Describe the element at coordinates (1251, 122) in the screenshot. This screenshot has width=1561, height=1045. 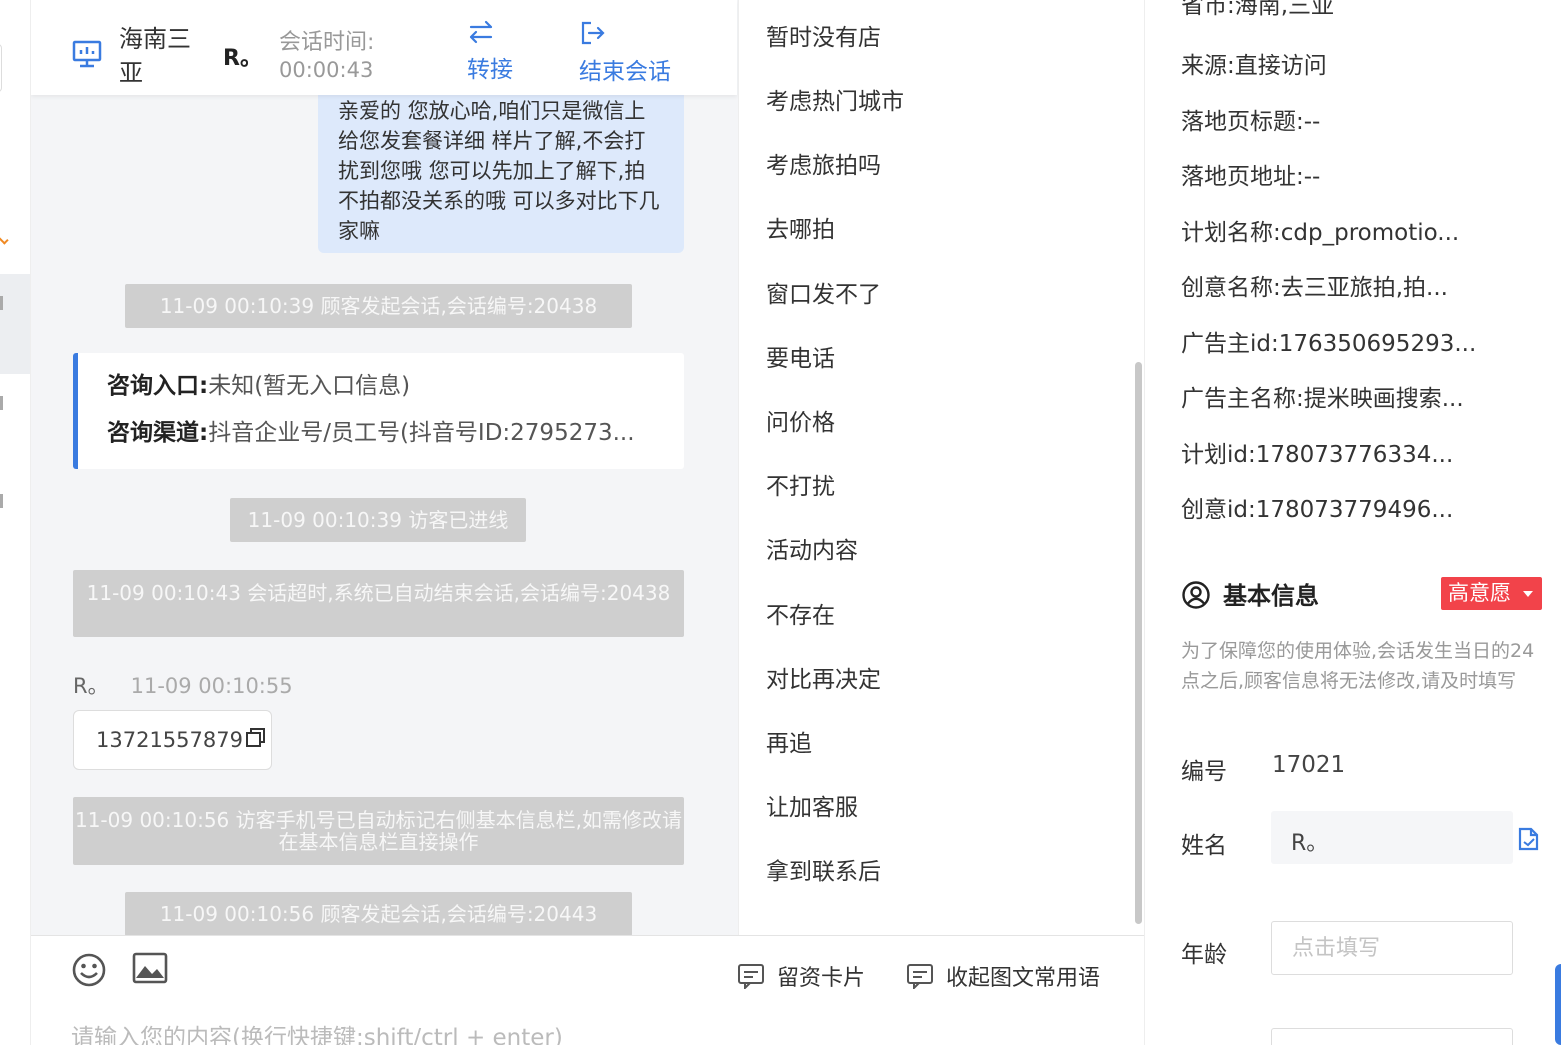
I see `info-landing-title: 落地页标题:--` at that location.